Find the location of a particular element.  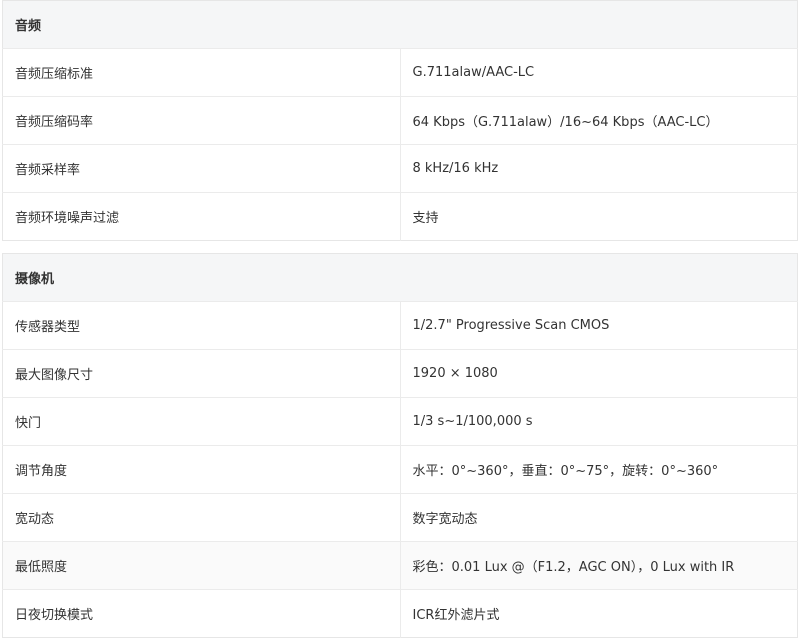

section-header-row: 摄像机 is located at coordinates (400, 277).